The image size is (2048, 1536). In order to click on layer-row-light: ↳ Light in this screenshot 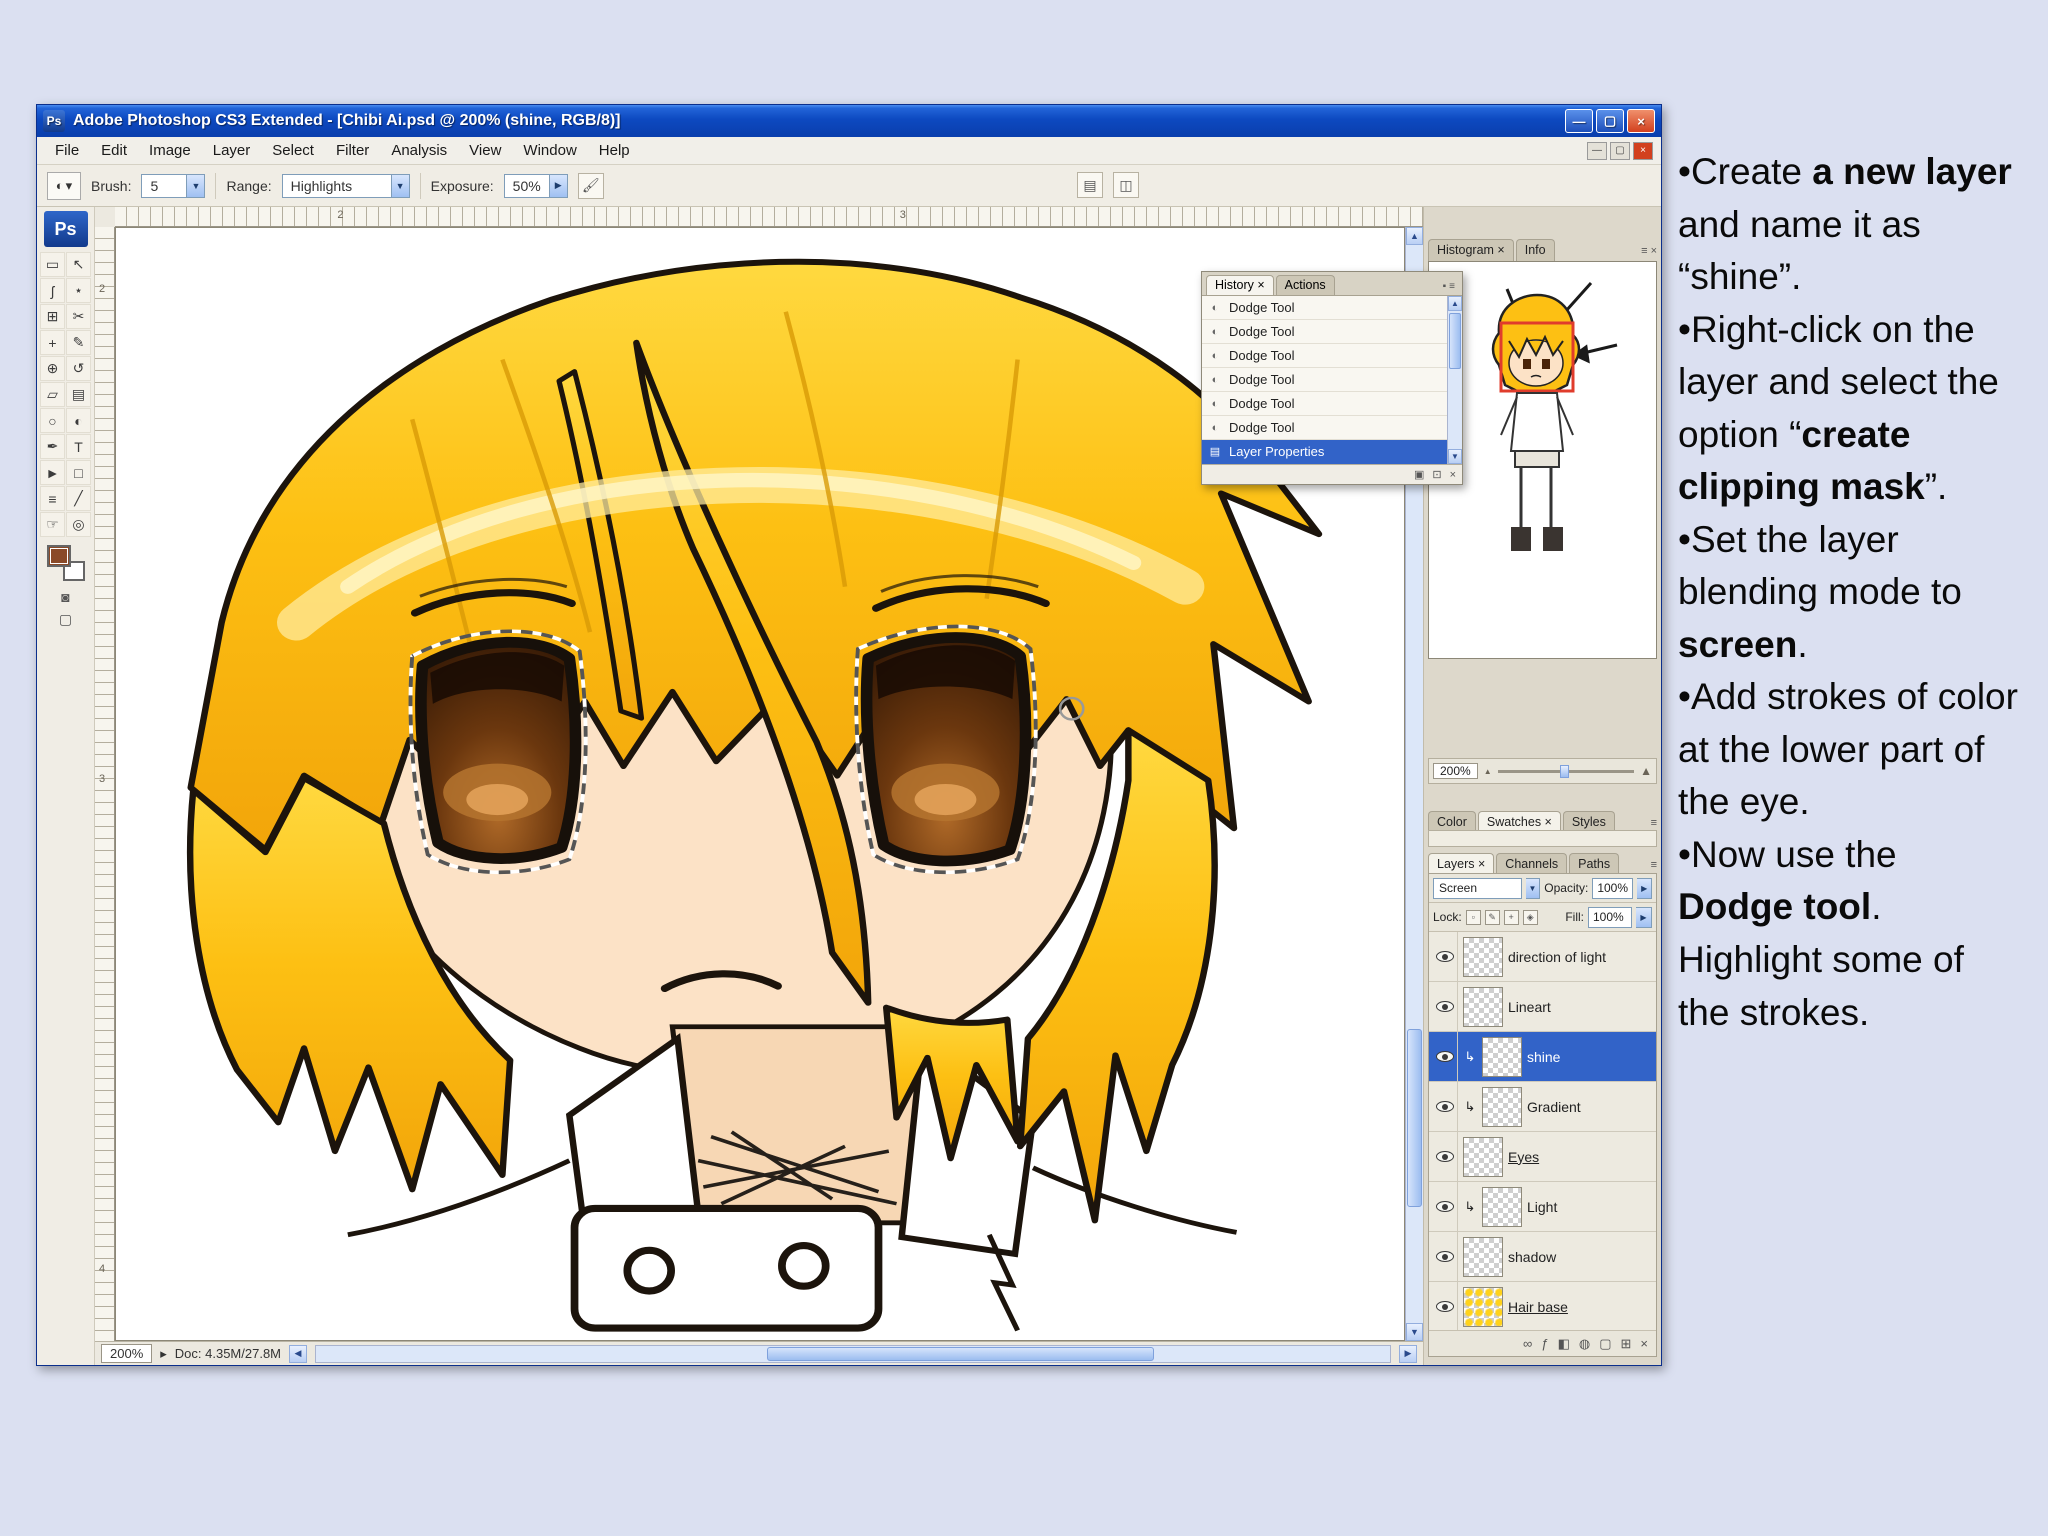, I will do `click(1542, 1207)`.